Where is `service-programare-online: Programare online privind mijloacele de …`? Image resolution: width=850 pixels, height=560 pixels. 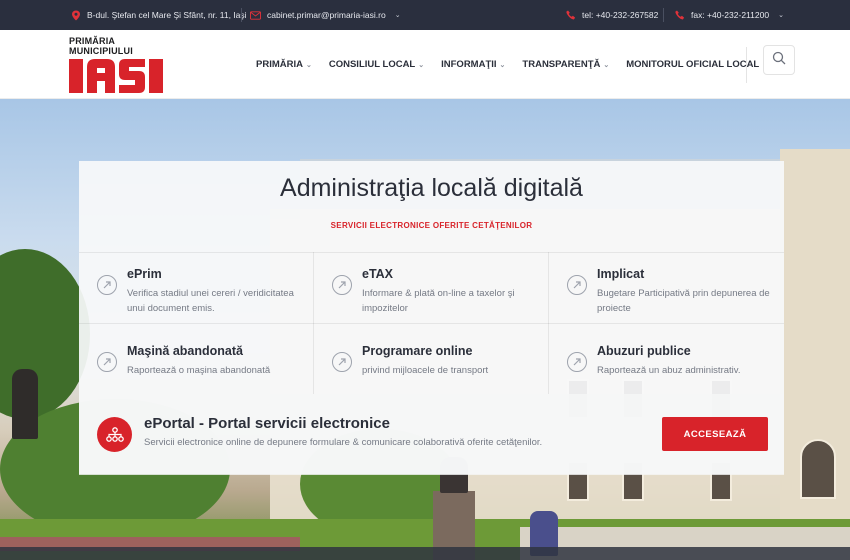
service-programare-online: Programare online privind mijloacele de … is located at coordinates (431, 365).